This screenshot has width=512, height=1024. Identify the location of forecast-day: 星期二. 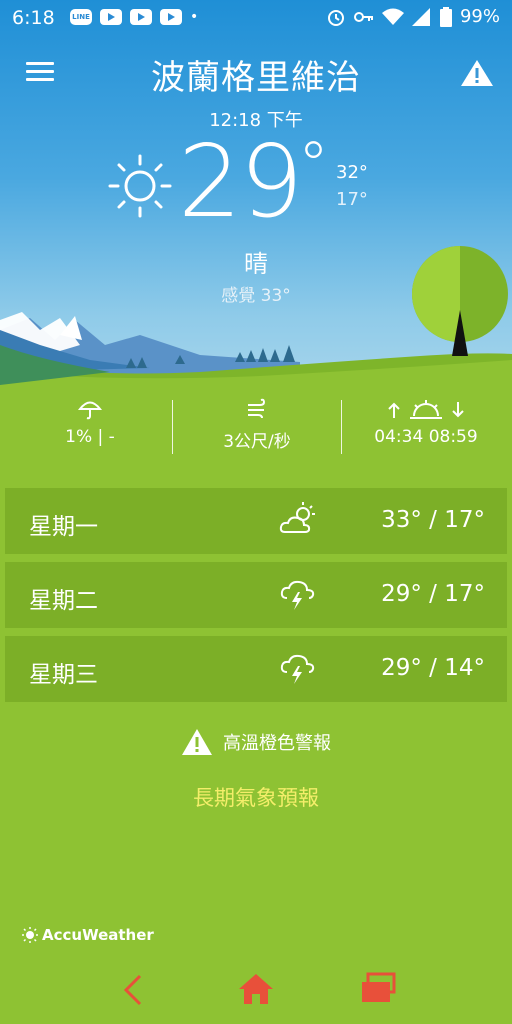
(63, 601).